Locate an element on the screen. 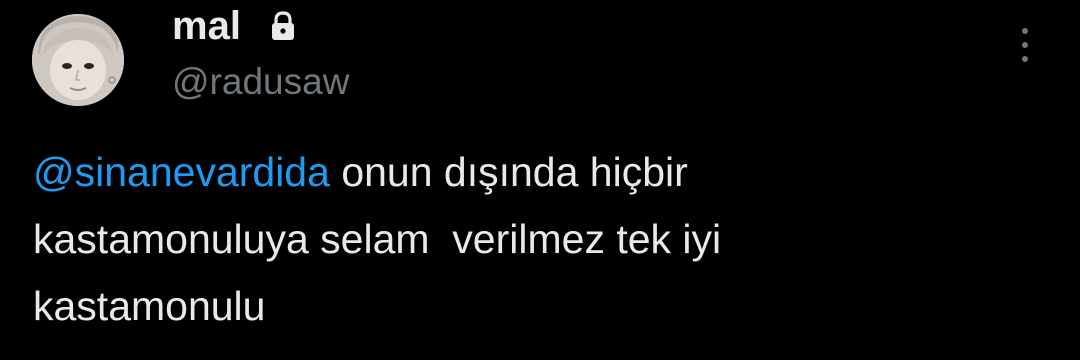 The image size is (1080, 360). tweet-text-line3: kastamonulu is located at coordinates (149, 306).